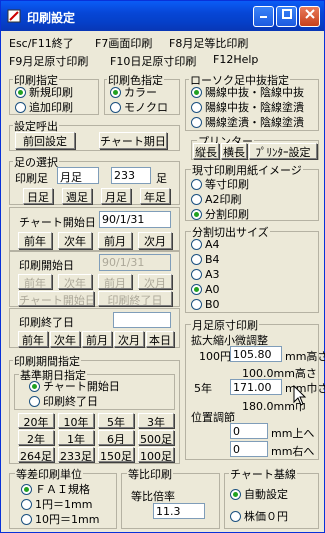 Image resolution: width=325 pixels, height=533 pixels. I want to click on maximize-button, so click(286, 16).